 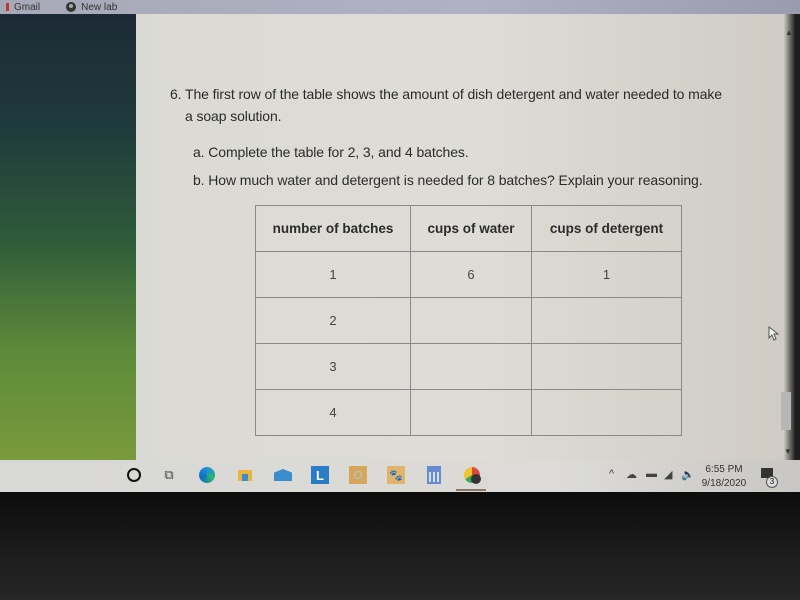 I want to click on circle-icon, so click(x=134, y=475).